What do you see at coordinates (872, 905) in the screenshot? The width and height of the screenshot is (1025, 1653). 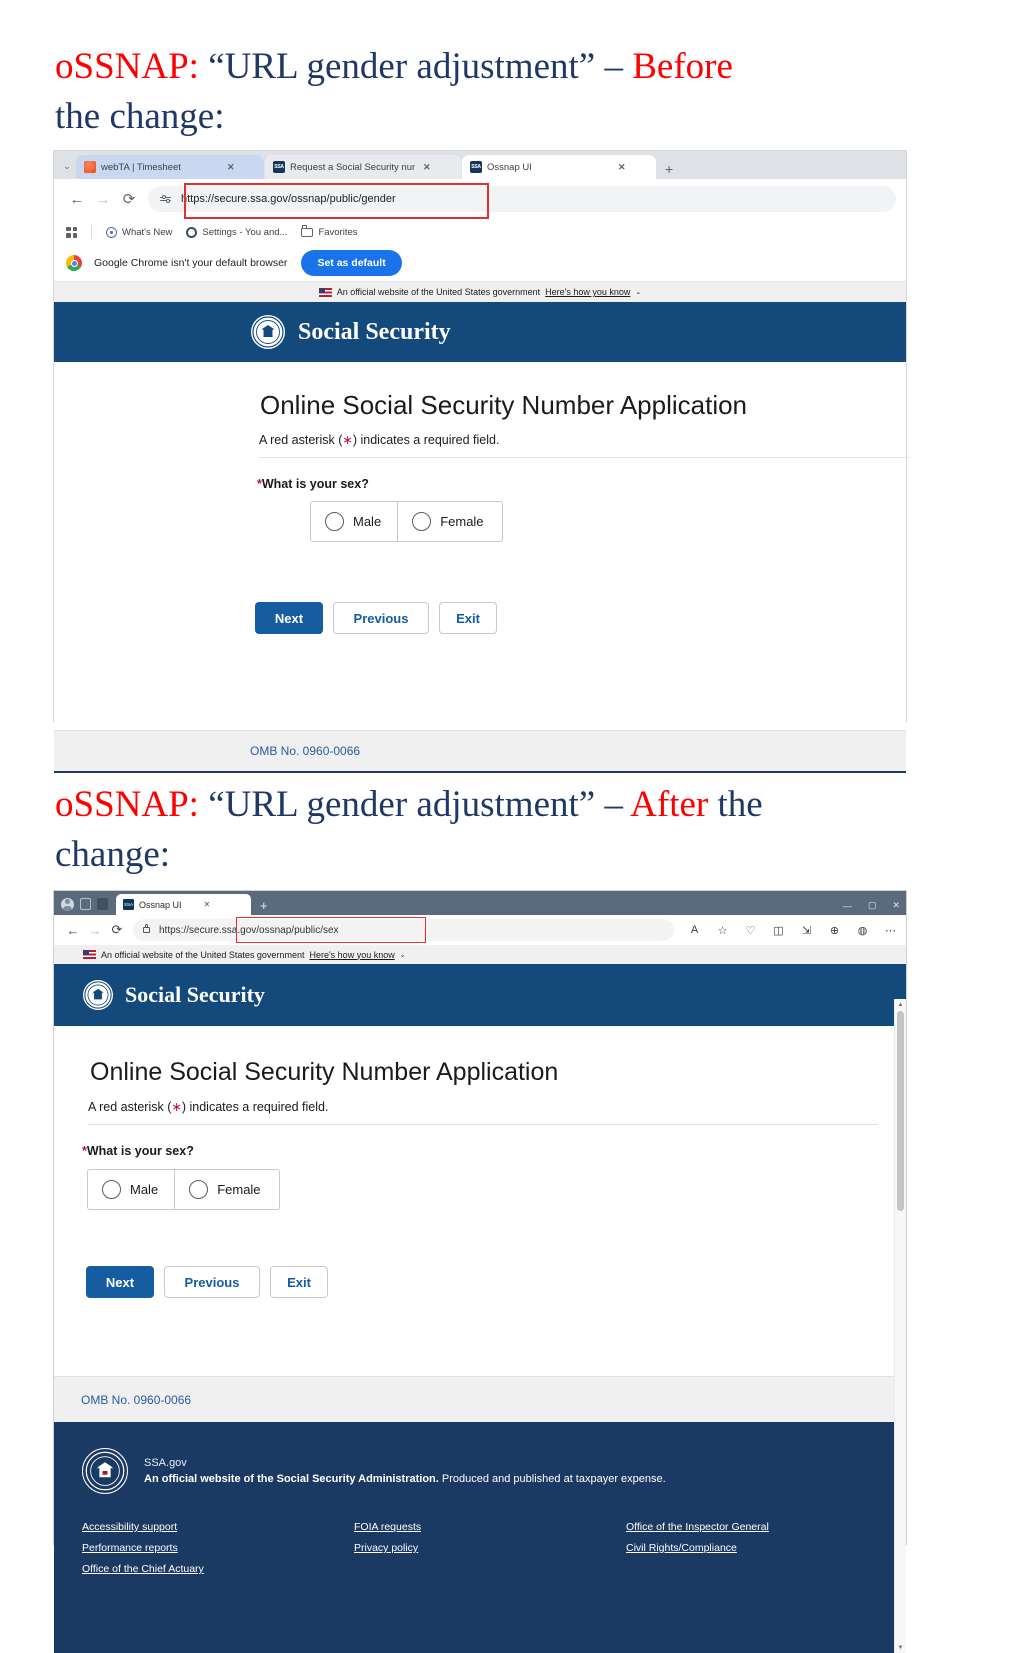 I see `maximize-icon: ▢` at bounding box center [872, 905].